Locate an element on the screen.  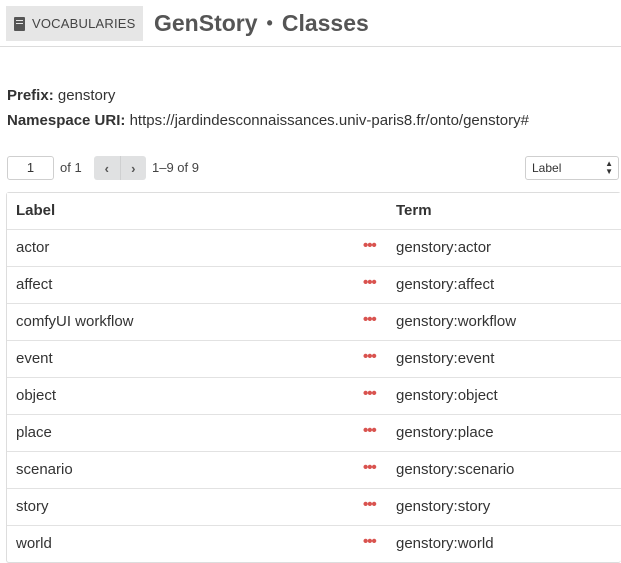
page-number-input: 1 is located at coordinates (30, 168).